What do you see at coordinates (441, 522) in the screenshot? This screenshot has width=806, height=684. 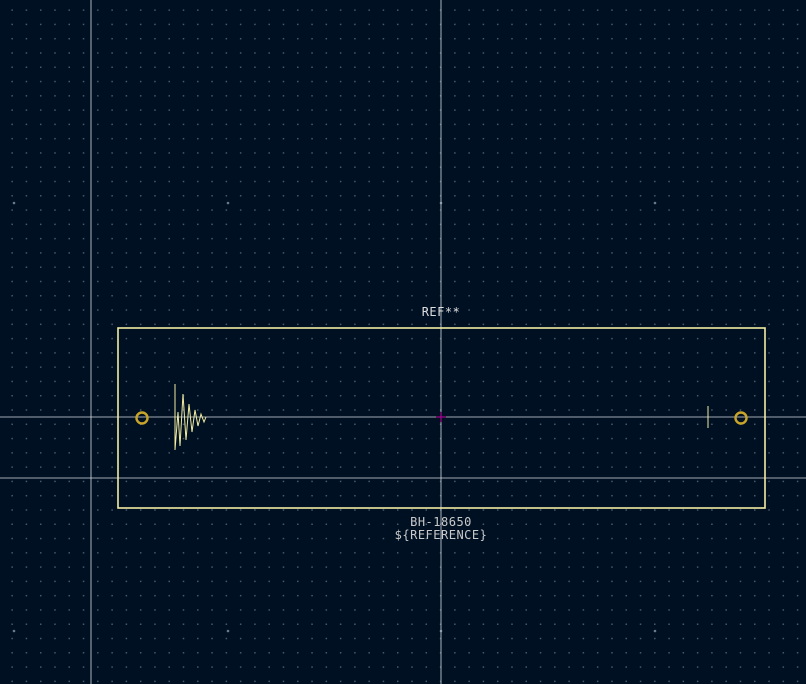 I see `footprint-value-label: BH-18650` at bounding box center [441, 522].